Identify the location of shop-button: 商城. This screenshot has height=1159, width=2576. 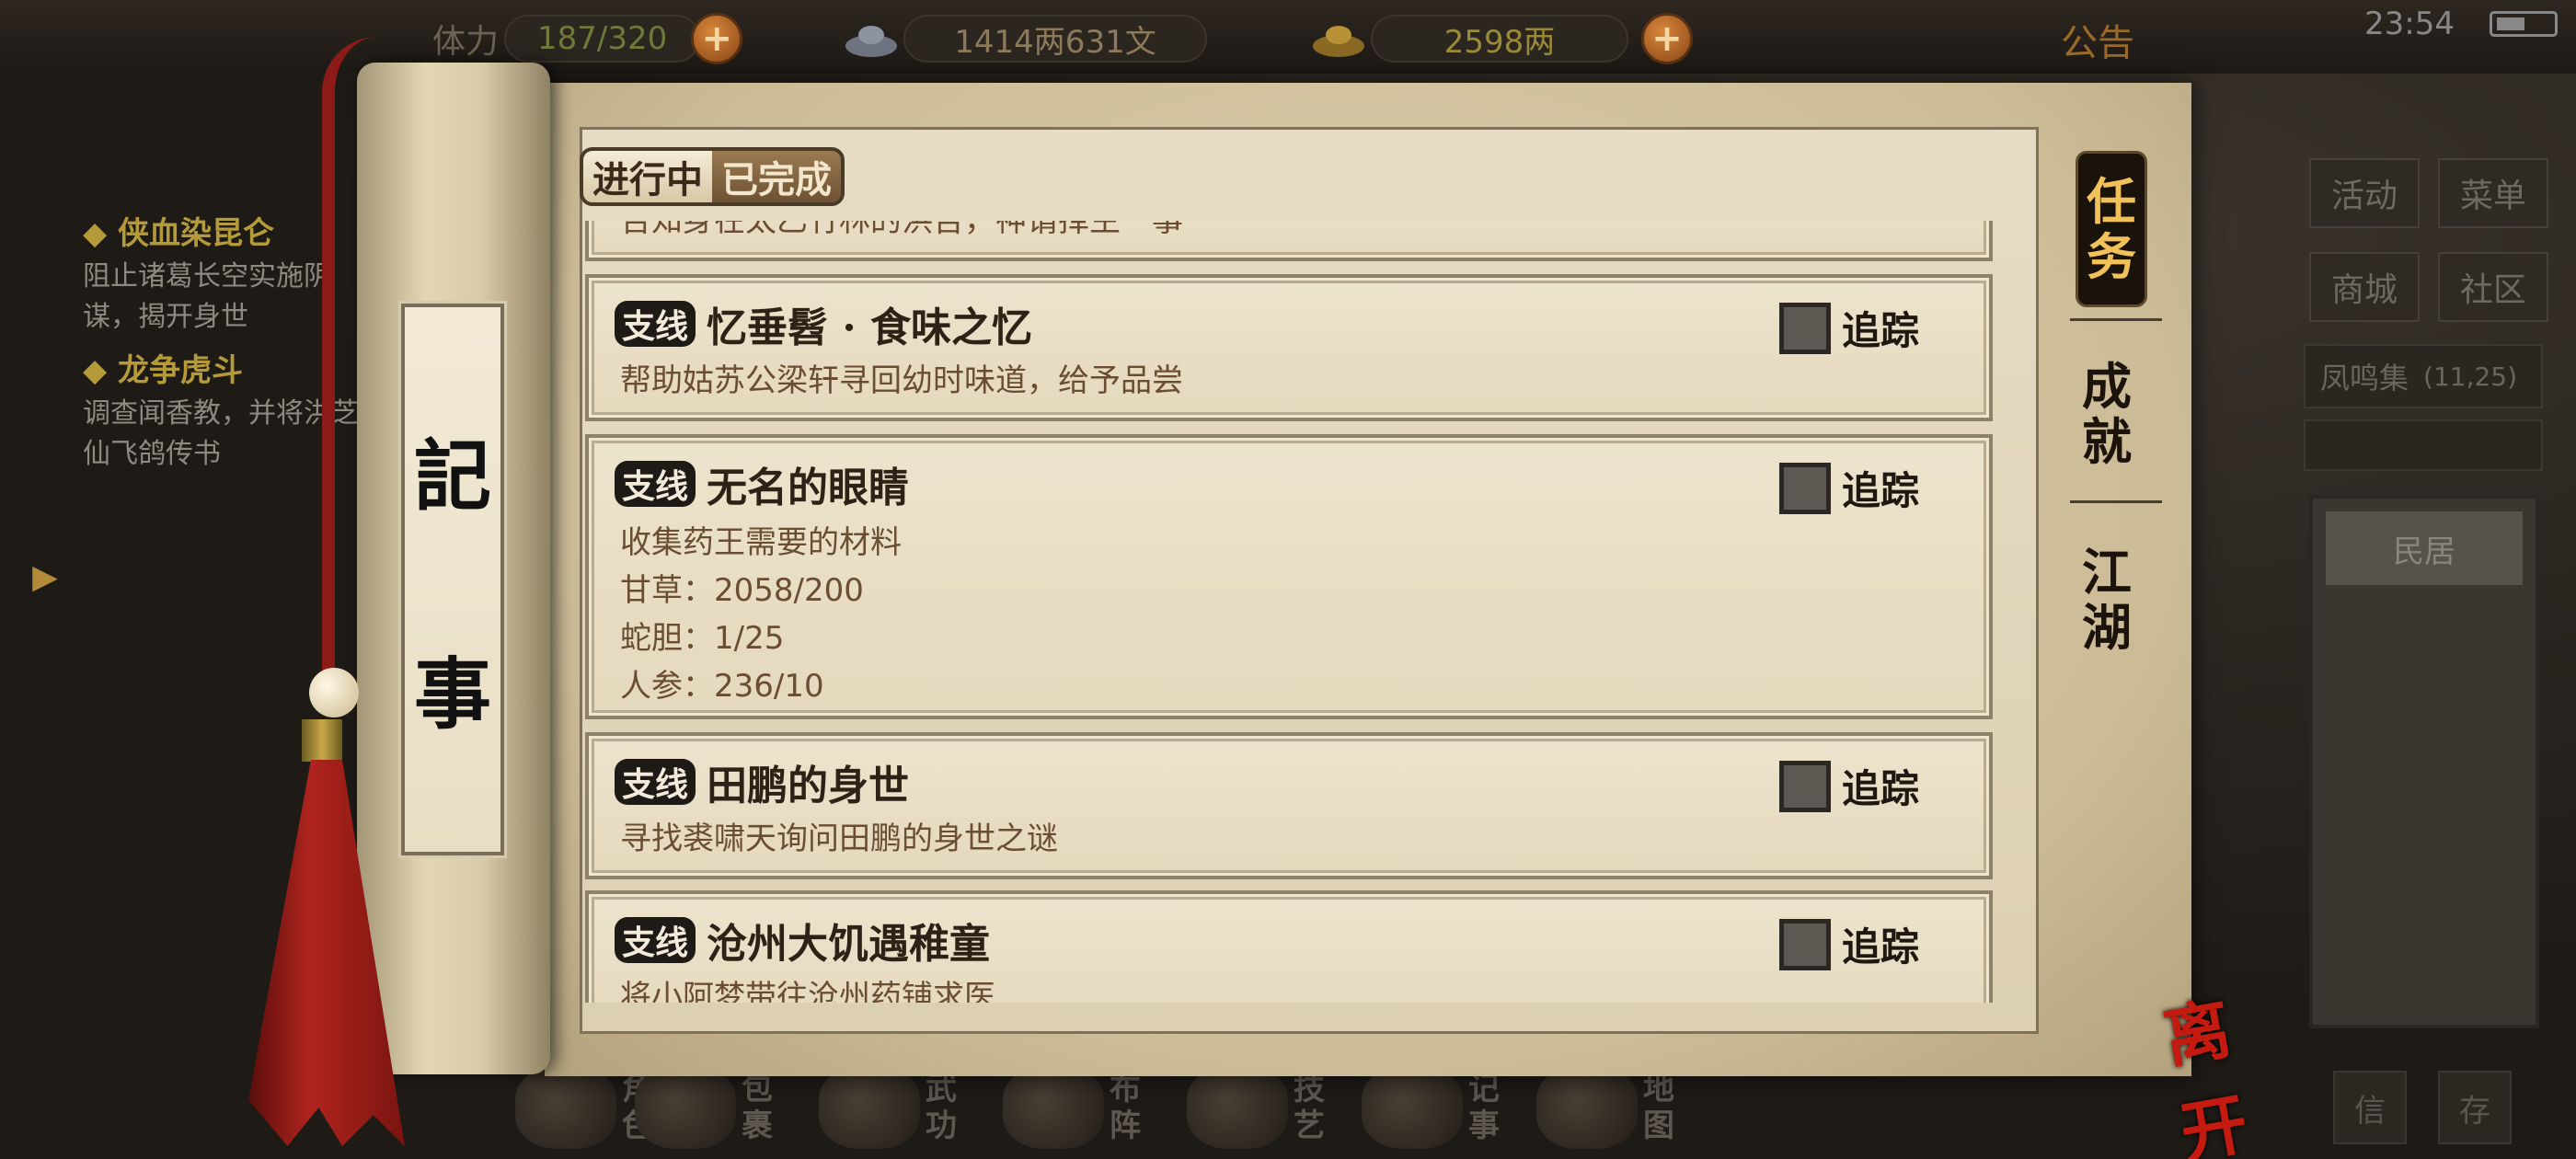
(2364, 287).